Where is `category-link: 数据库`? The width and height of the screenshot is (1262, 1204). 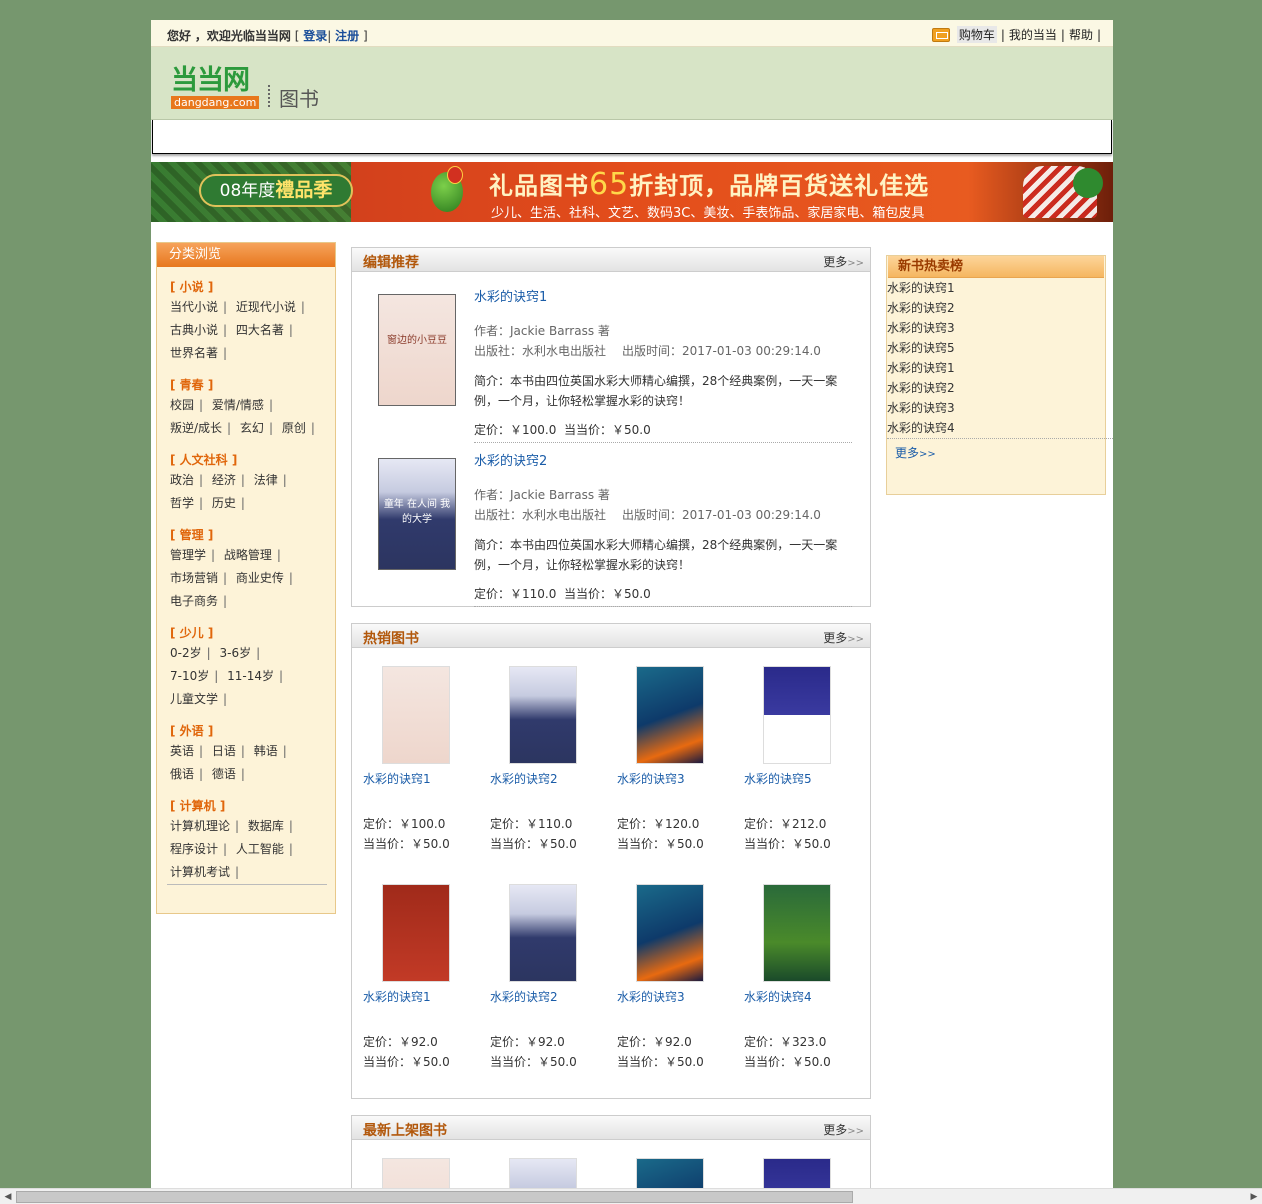 category-link: 数据库 is located at coordinates (266, 826).